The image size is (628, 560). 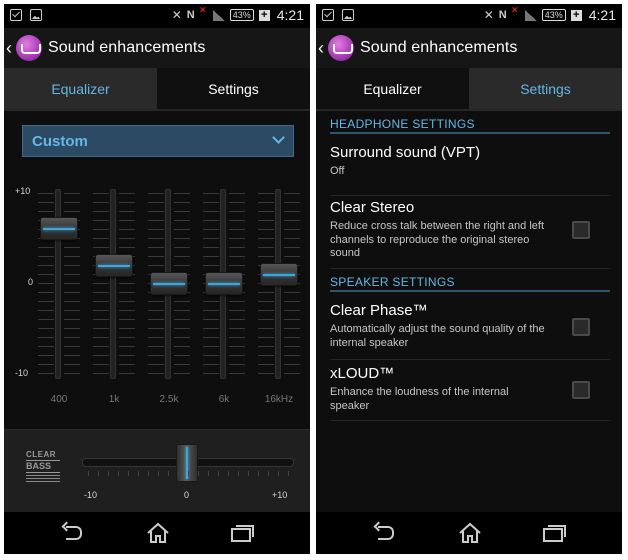 I want to click on signal-icon, so click(x=530, y=15).